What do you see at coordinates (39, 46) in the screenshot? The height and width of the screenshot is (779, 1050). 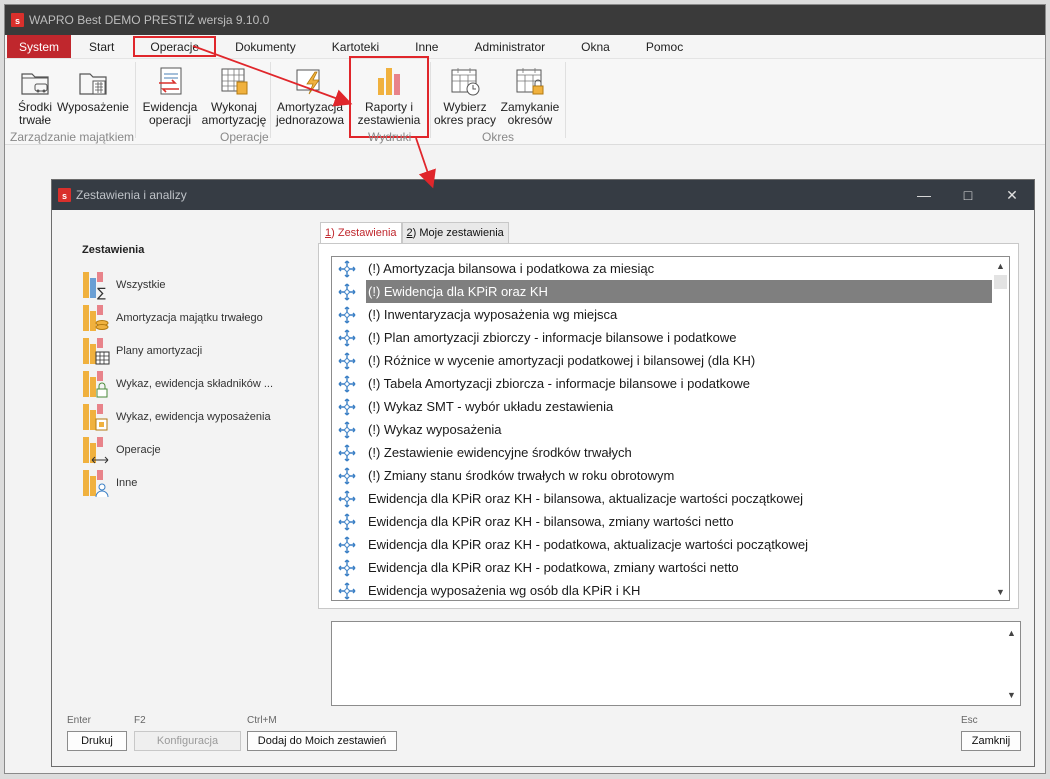 I see `menu-system: System` at bounding box center [39, 46].